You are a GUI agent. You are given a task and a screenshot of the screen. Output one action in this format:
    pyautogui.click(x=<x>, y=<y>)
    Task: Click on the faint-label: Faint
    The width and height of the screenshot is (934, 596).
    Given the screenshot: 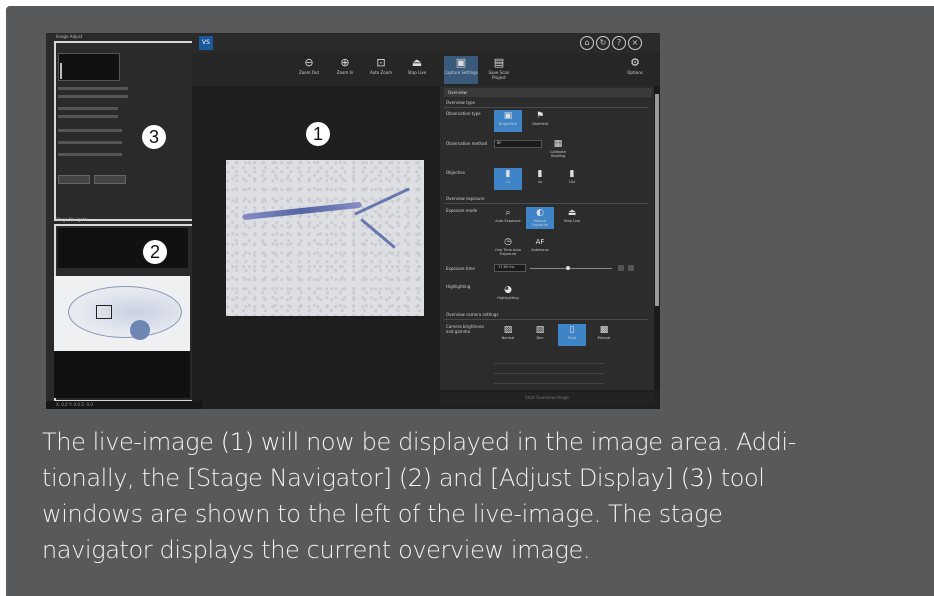 What is the action you would take?
    pyautogui.click(x=572, y=338)
    